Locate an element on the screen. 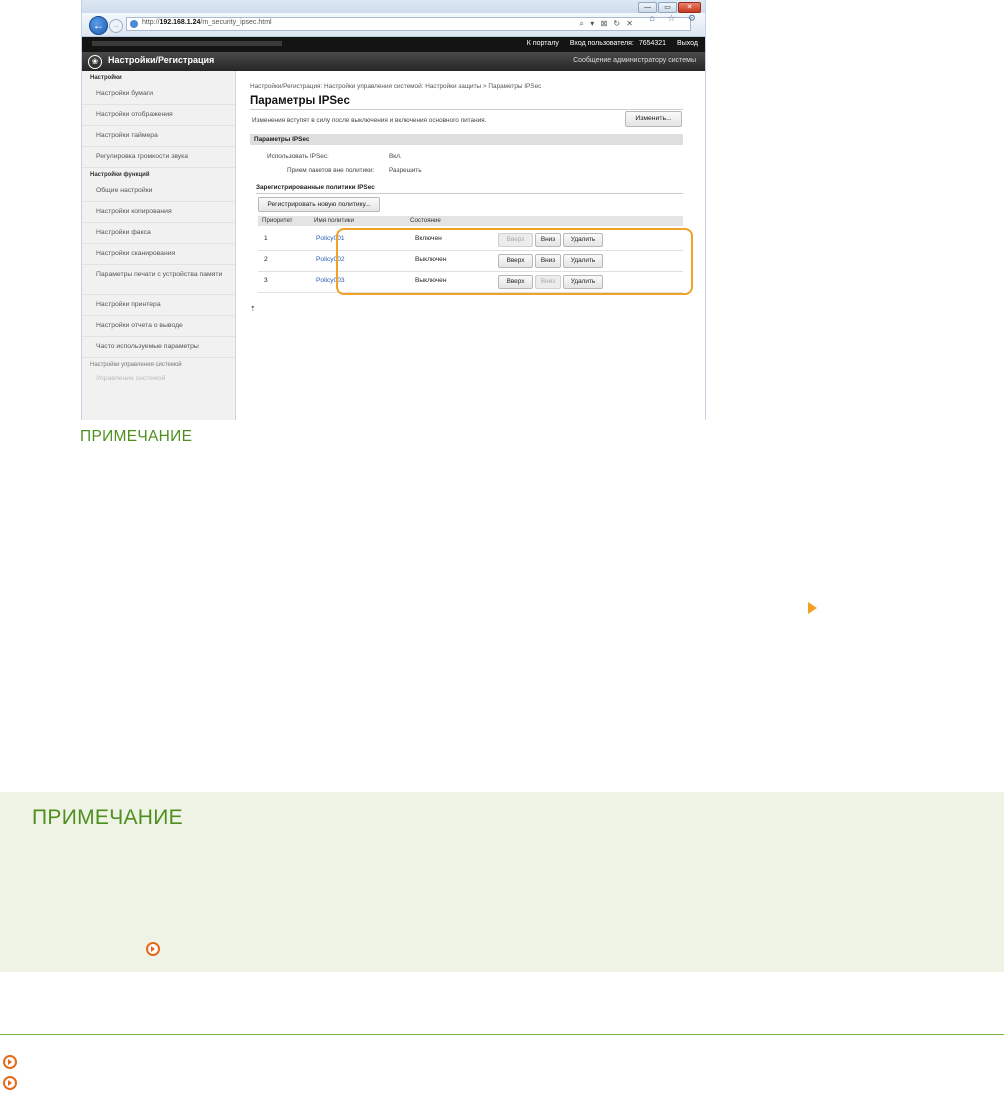 The image size is (1004, 1108). packets-policy-label: Прием пакетов вне политики: is located at coordinates (331, 170).